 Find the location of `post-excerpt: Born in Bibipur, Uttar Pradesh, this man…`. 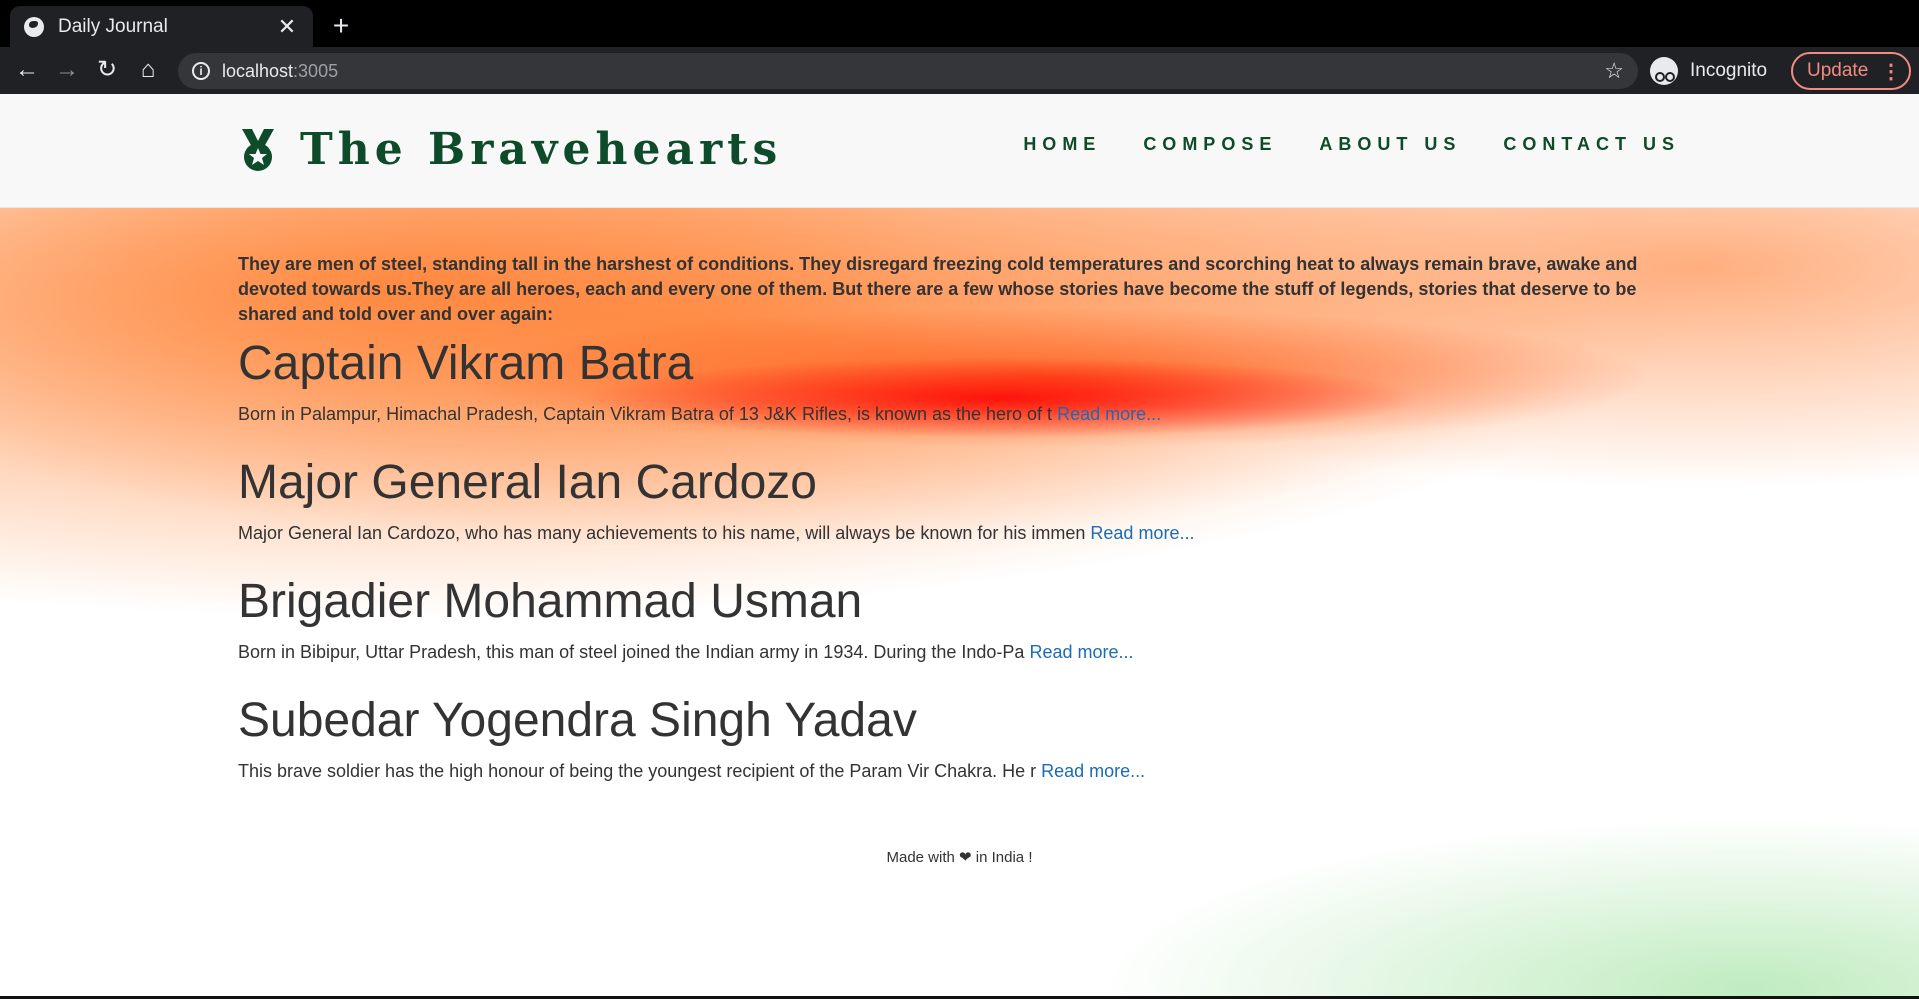

post-excerpt: Born in Bibipur, Uttar Pradesh, this man… is located at coordinates (686, 652).